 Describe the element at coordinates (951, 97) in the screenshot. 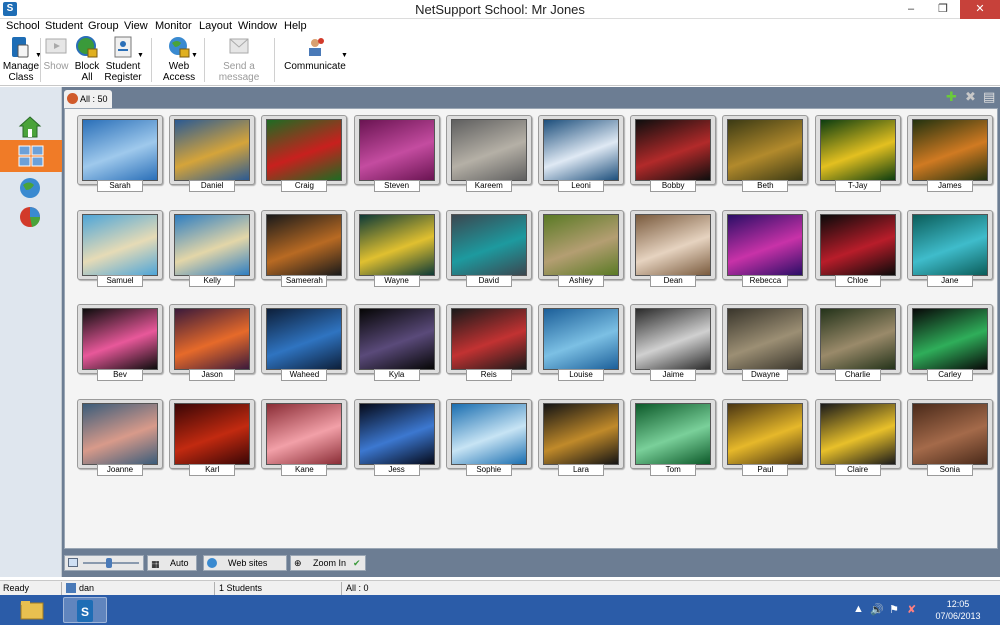

I see `add-icon: ✚` at that location.